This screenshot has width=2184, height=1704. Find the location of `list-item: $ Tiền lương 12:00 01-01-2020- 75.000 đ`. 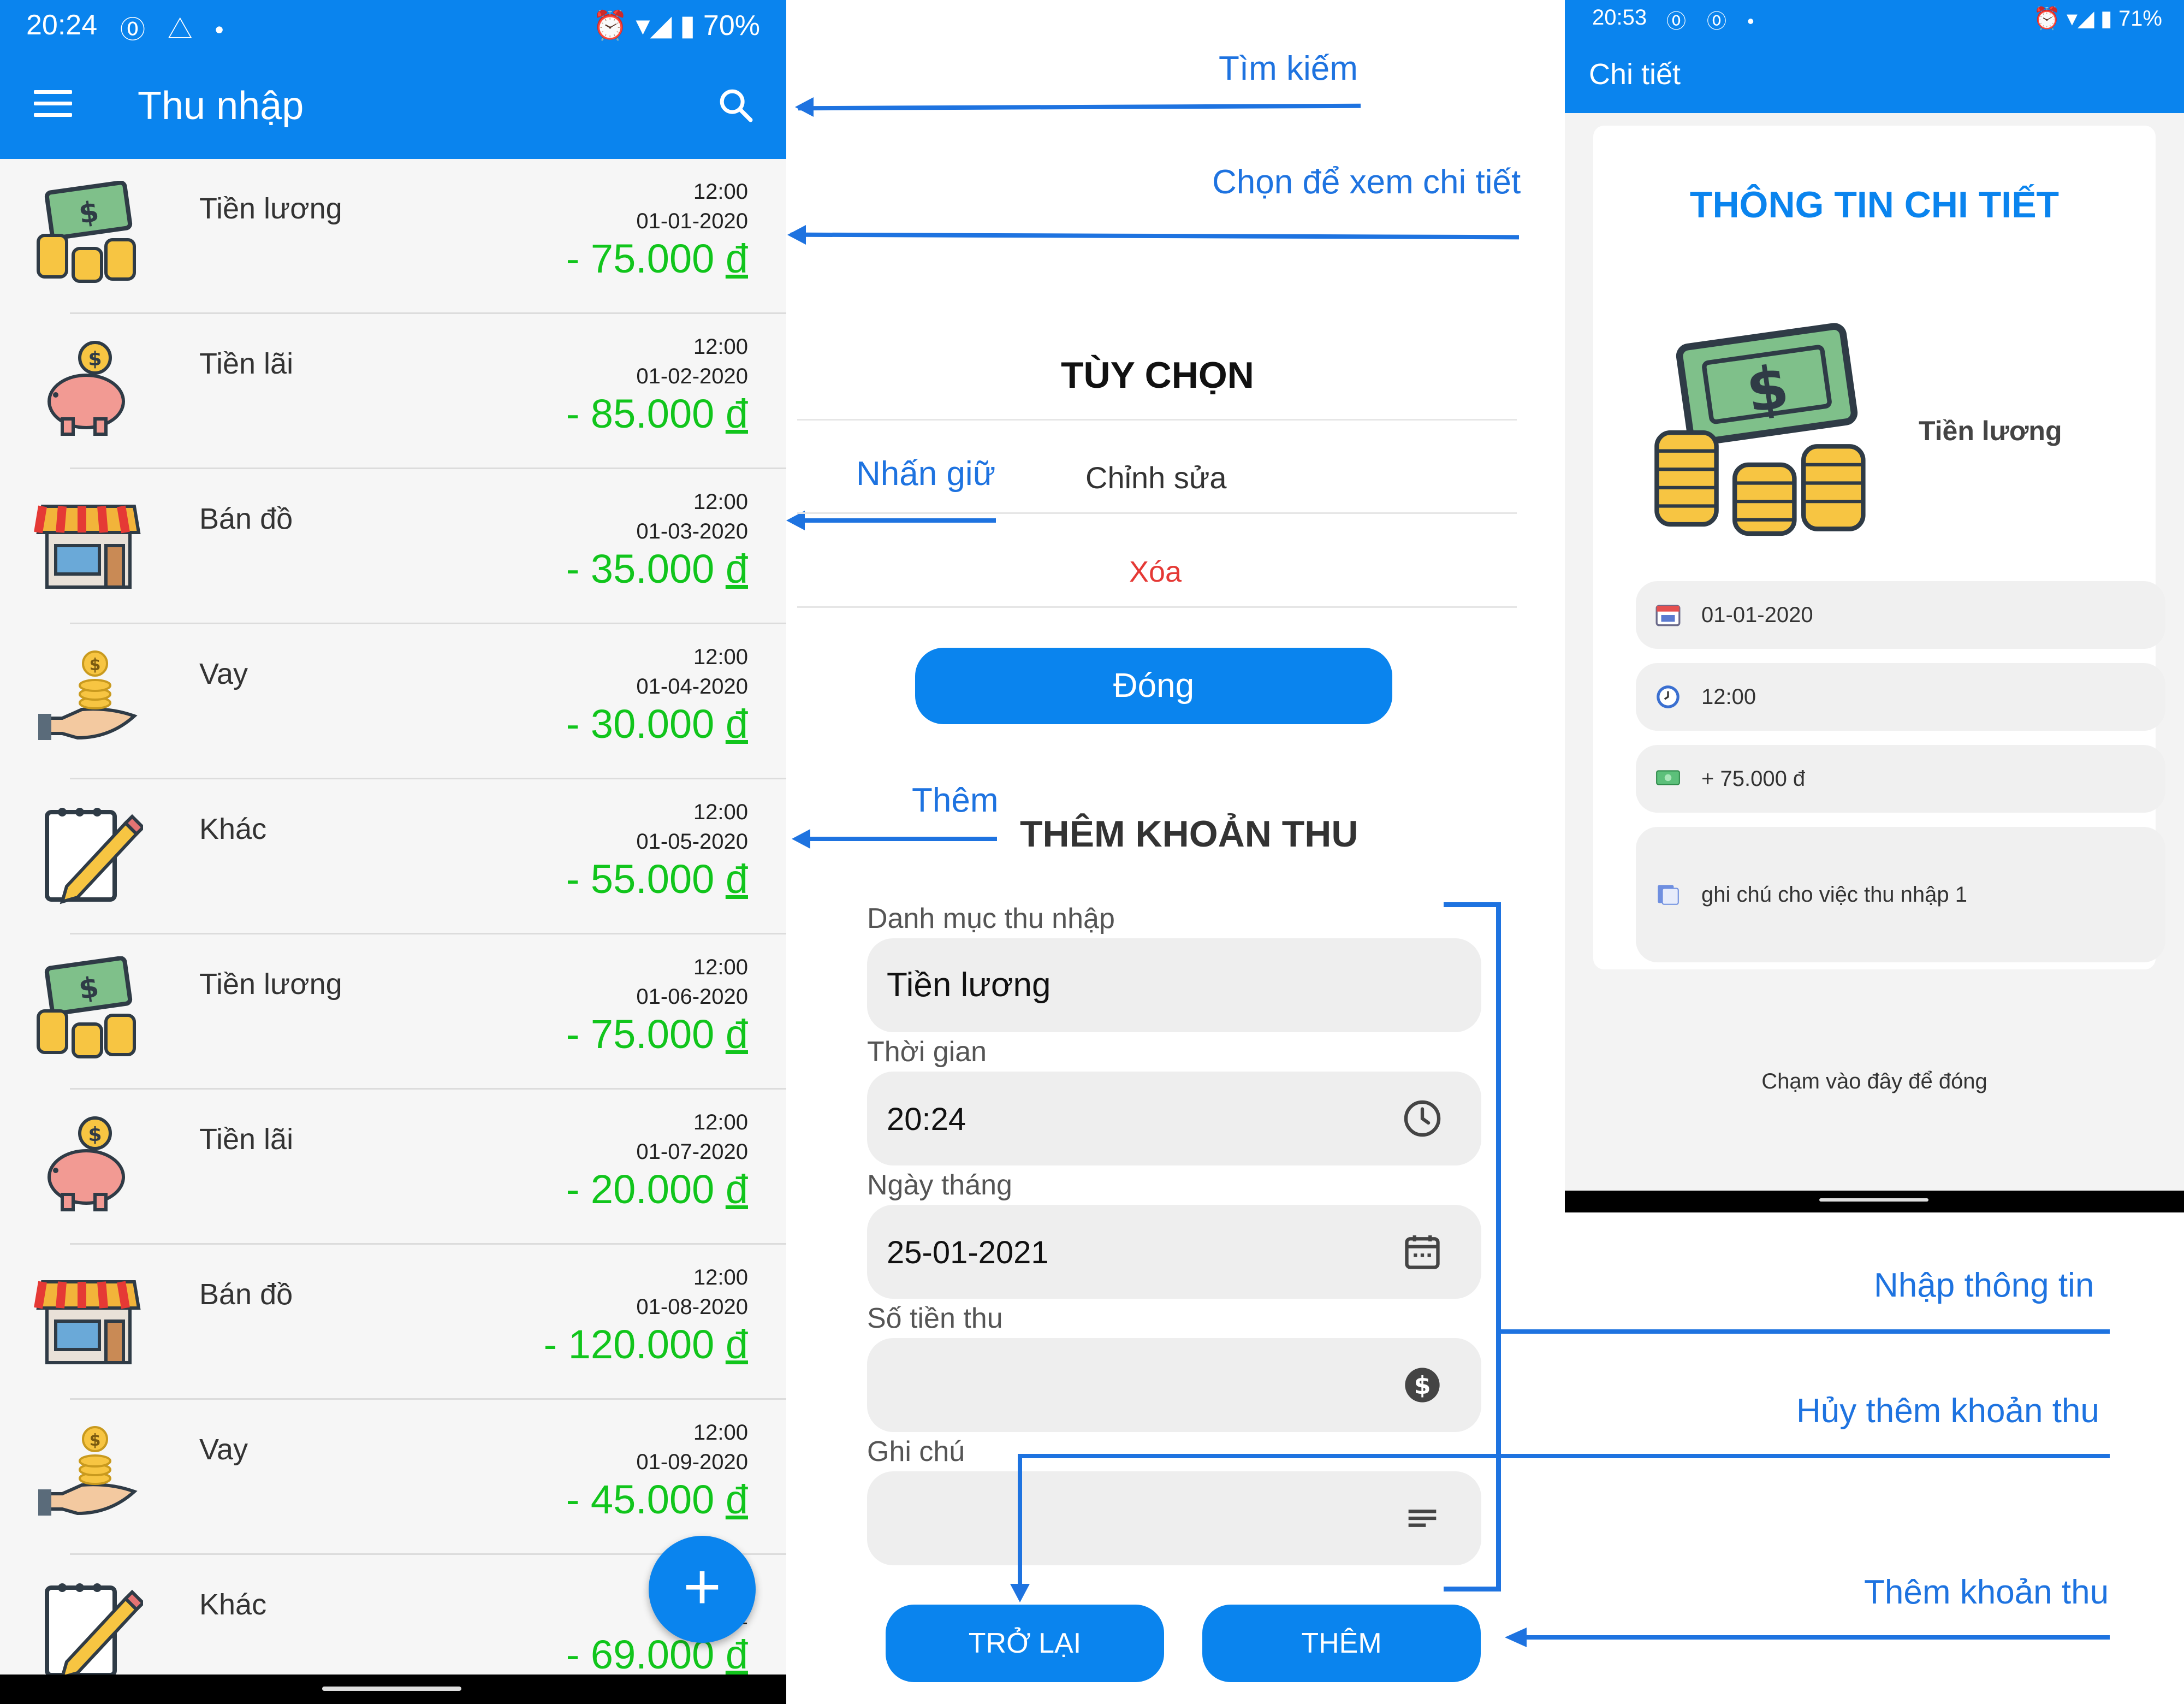

list-item: $ Tiền lương 12:00 01-01-2020- 75.000 đ is located at coordinates (393, 236).